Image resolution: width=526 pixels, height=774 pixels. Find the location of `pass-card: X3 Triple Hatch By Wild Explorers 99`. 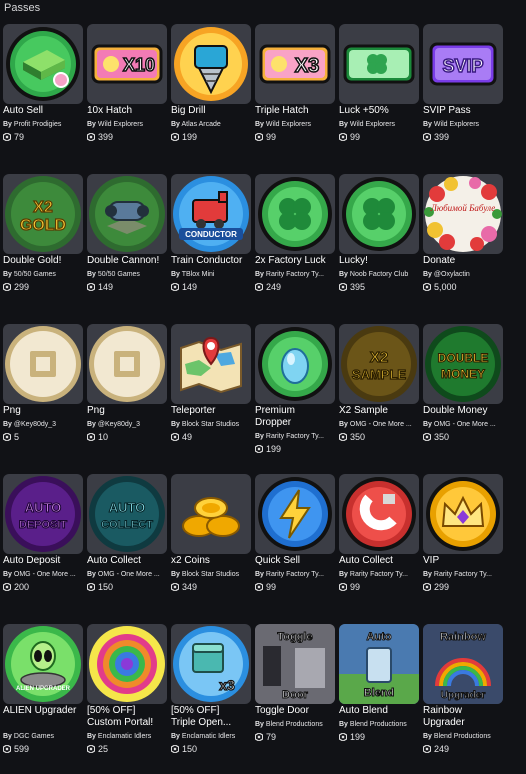

pass-card: X3 Triple Hatch By Wild Explorers 99 is located at coordinates (295, 96).